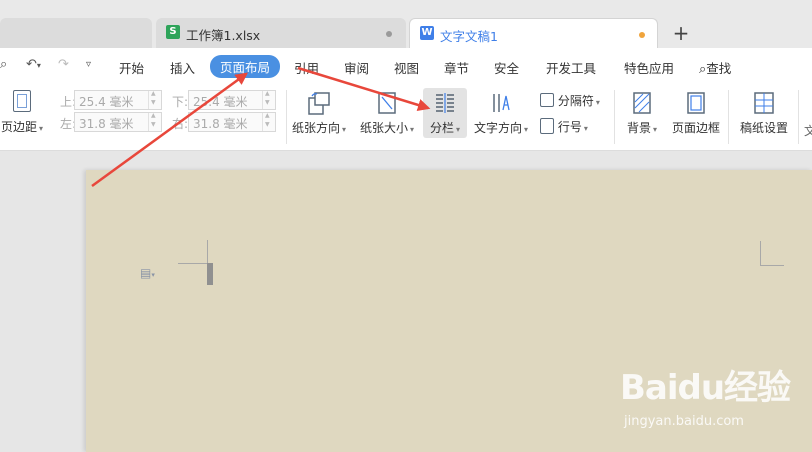 The image size is (812, 452). I want to click on arrow-to-columns, so click(364, 89).